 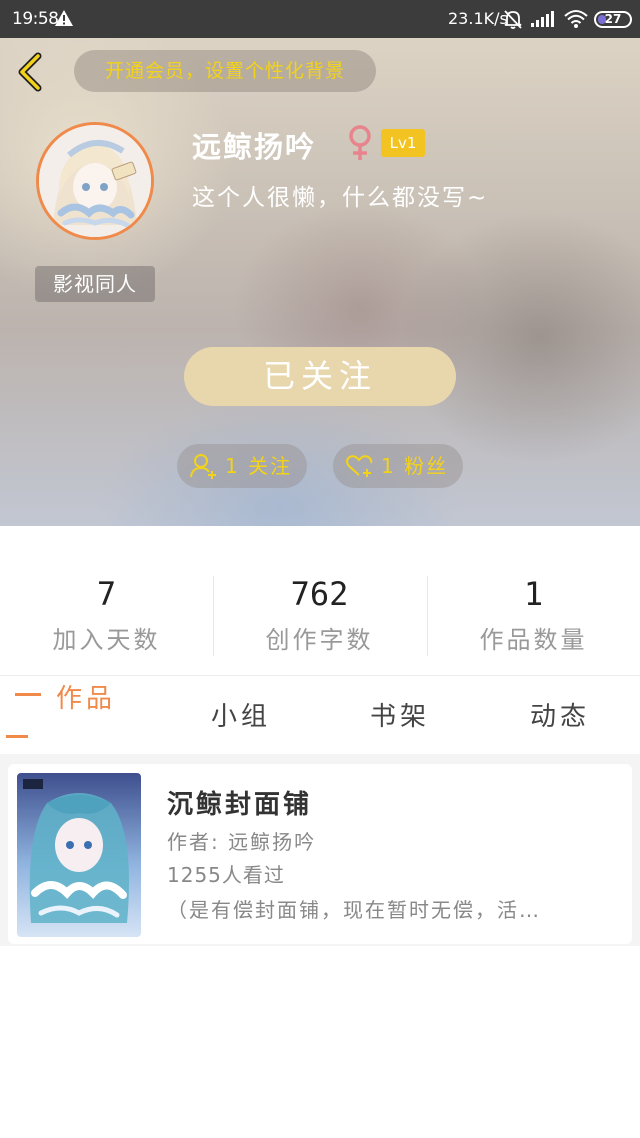 What do you see at coordinates (64, 18) in the screenshot?
I see `warning-icon` at bounding box center [64, 18].